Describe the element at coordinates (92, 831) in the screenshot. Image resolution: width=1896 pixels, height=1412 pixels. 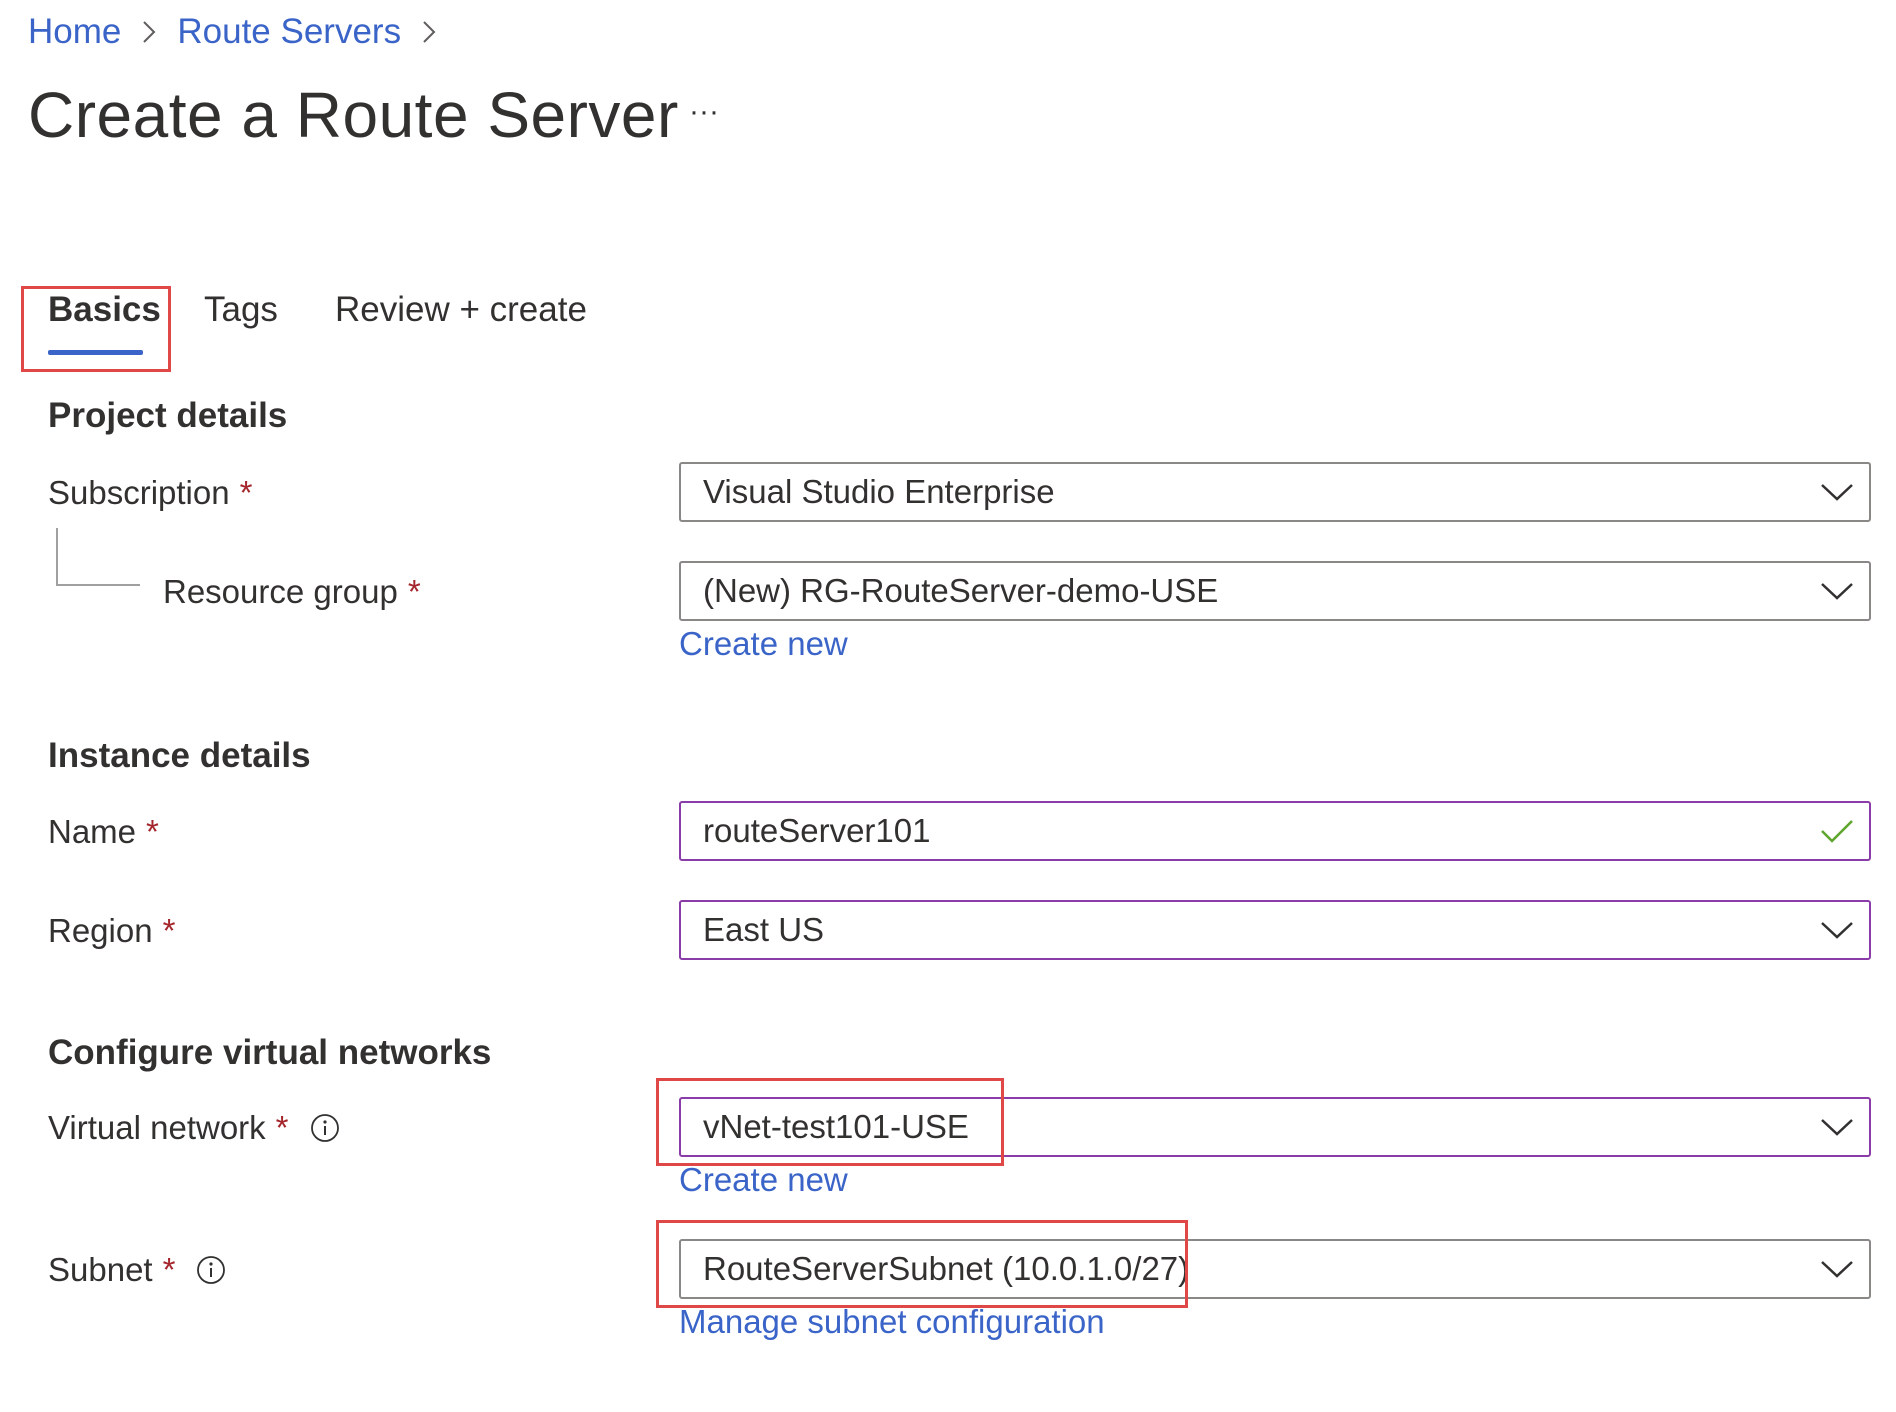
I see `name-label-text: Name` at that location.